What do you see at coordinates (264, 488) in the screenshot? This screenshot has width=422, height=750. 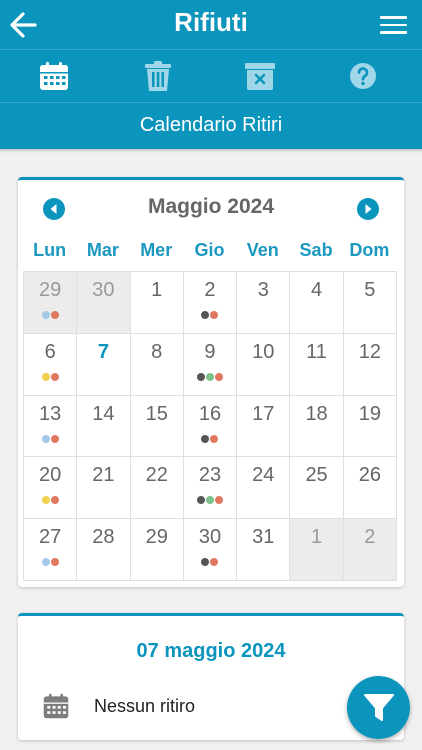 I see `day-cell: 24` at bounding box center [264, 488].